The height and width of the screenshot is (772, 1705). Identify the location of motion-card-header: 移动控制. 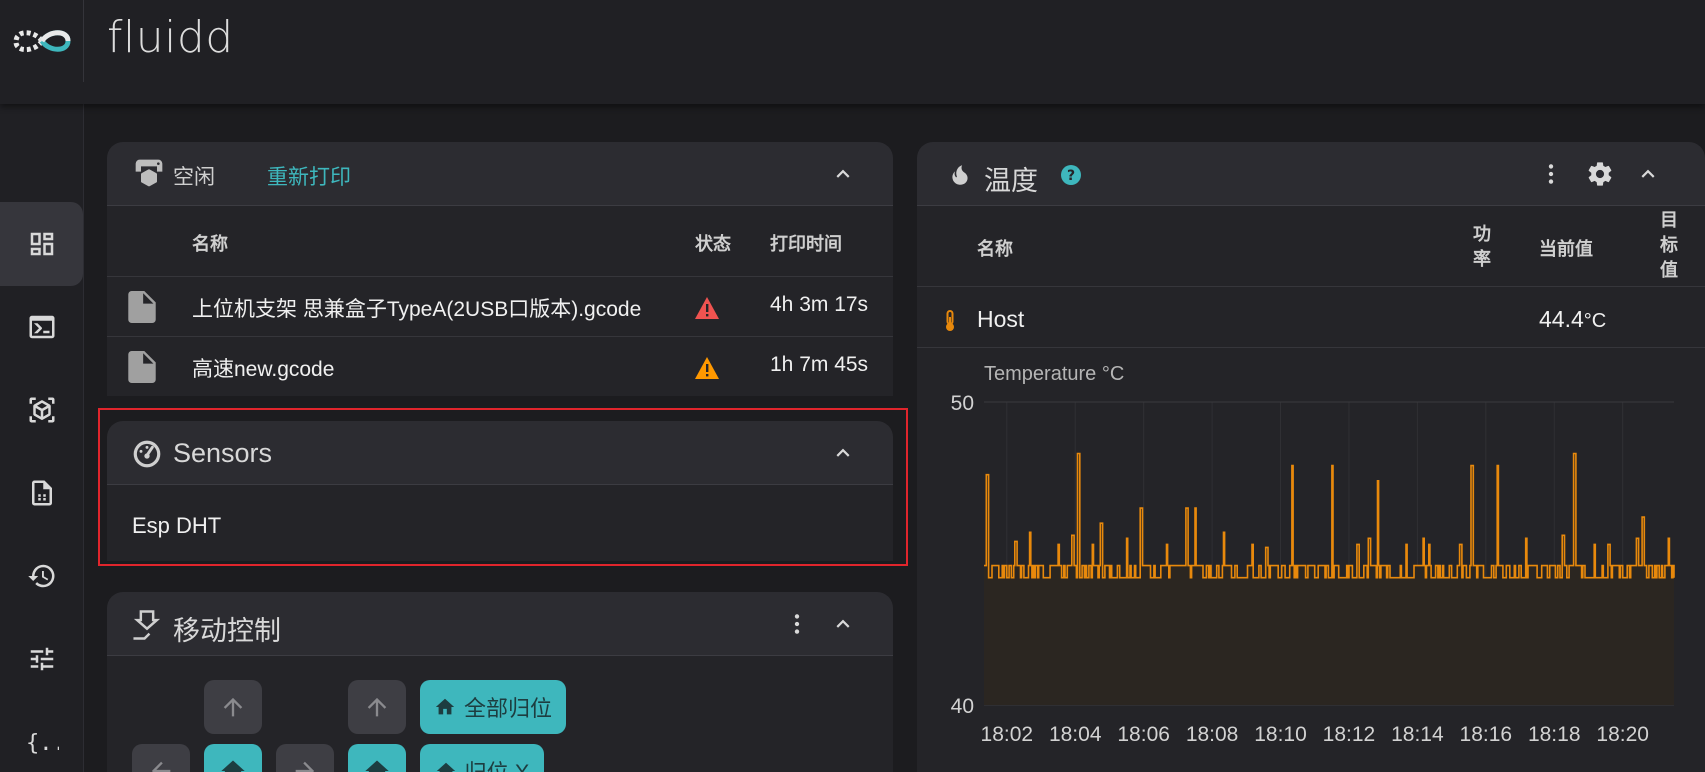
(500, 624).